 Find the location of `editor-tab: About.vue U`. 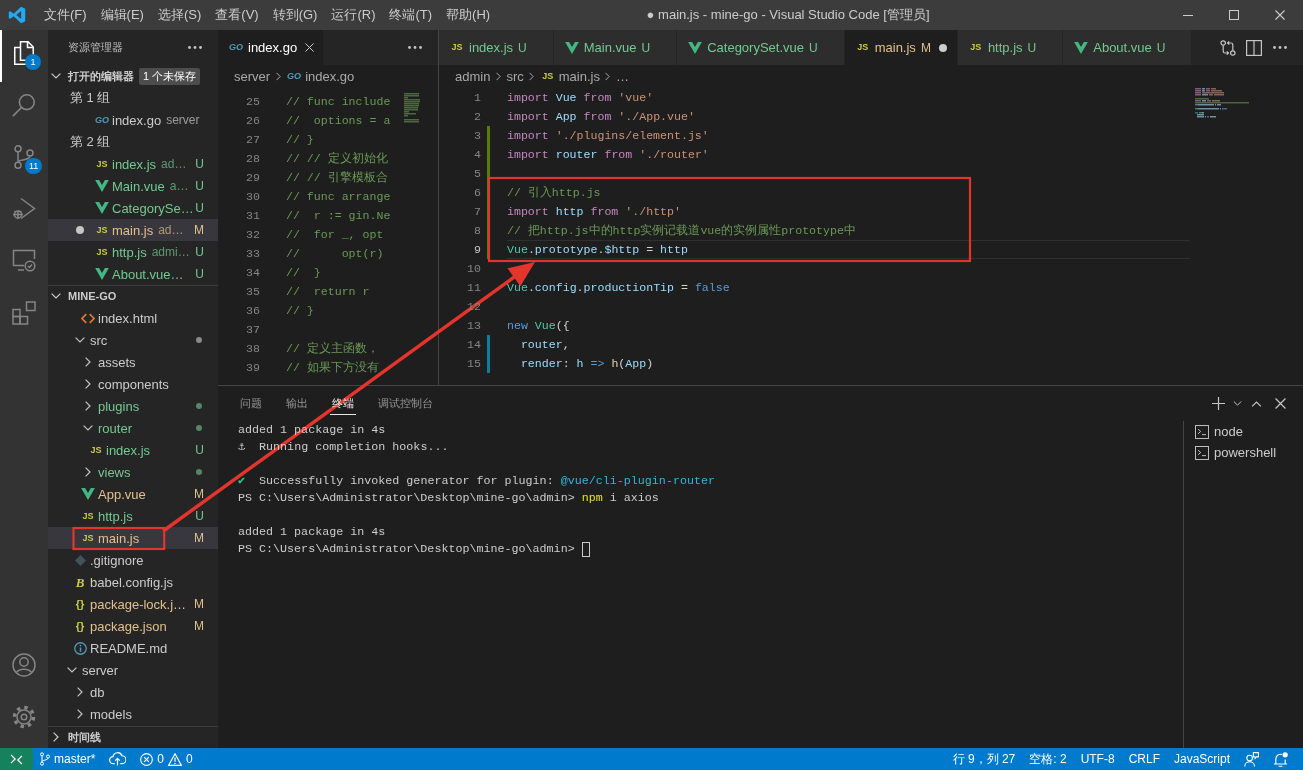

editor-tab: About.vue U is located at coordinates (1128, 47).